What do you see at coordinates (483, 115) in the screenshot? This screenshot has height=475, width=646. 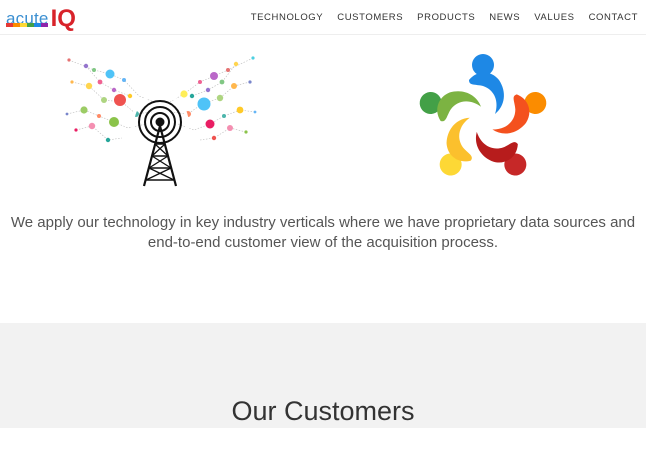 I see `team-circle-illustration` at bounding box center [483, 115].